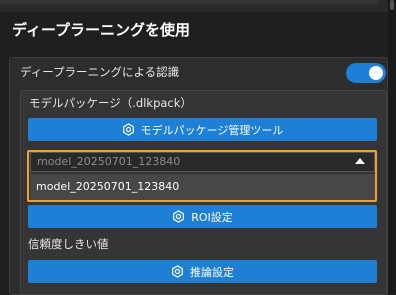 This screenshot has height=295, width=396. I want to click on deep-learning-label: ディープラーニングによる認識, so click(100, 72).